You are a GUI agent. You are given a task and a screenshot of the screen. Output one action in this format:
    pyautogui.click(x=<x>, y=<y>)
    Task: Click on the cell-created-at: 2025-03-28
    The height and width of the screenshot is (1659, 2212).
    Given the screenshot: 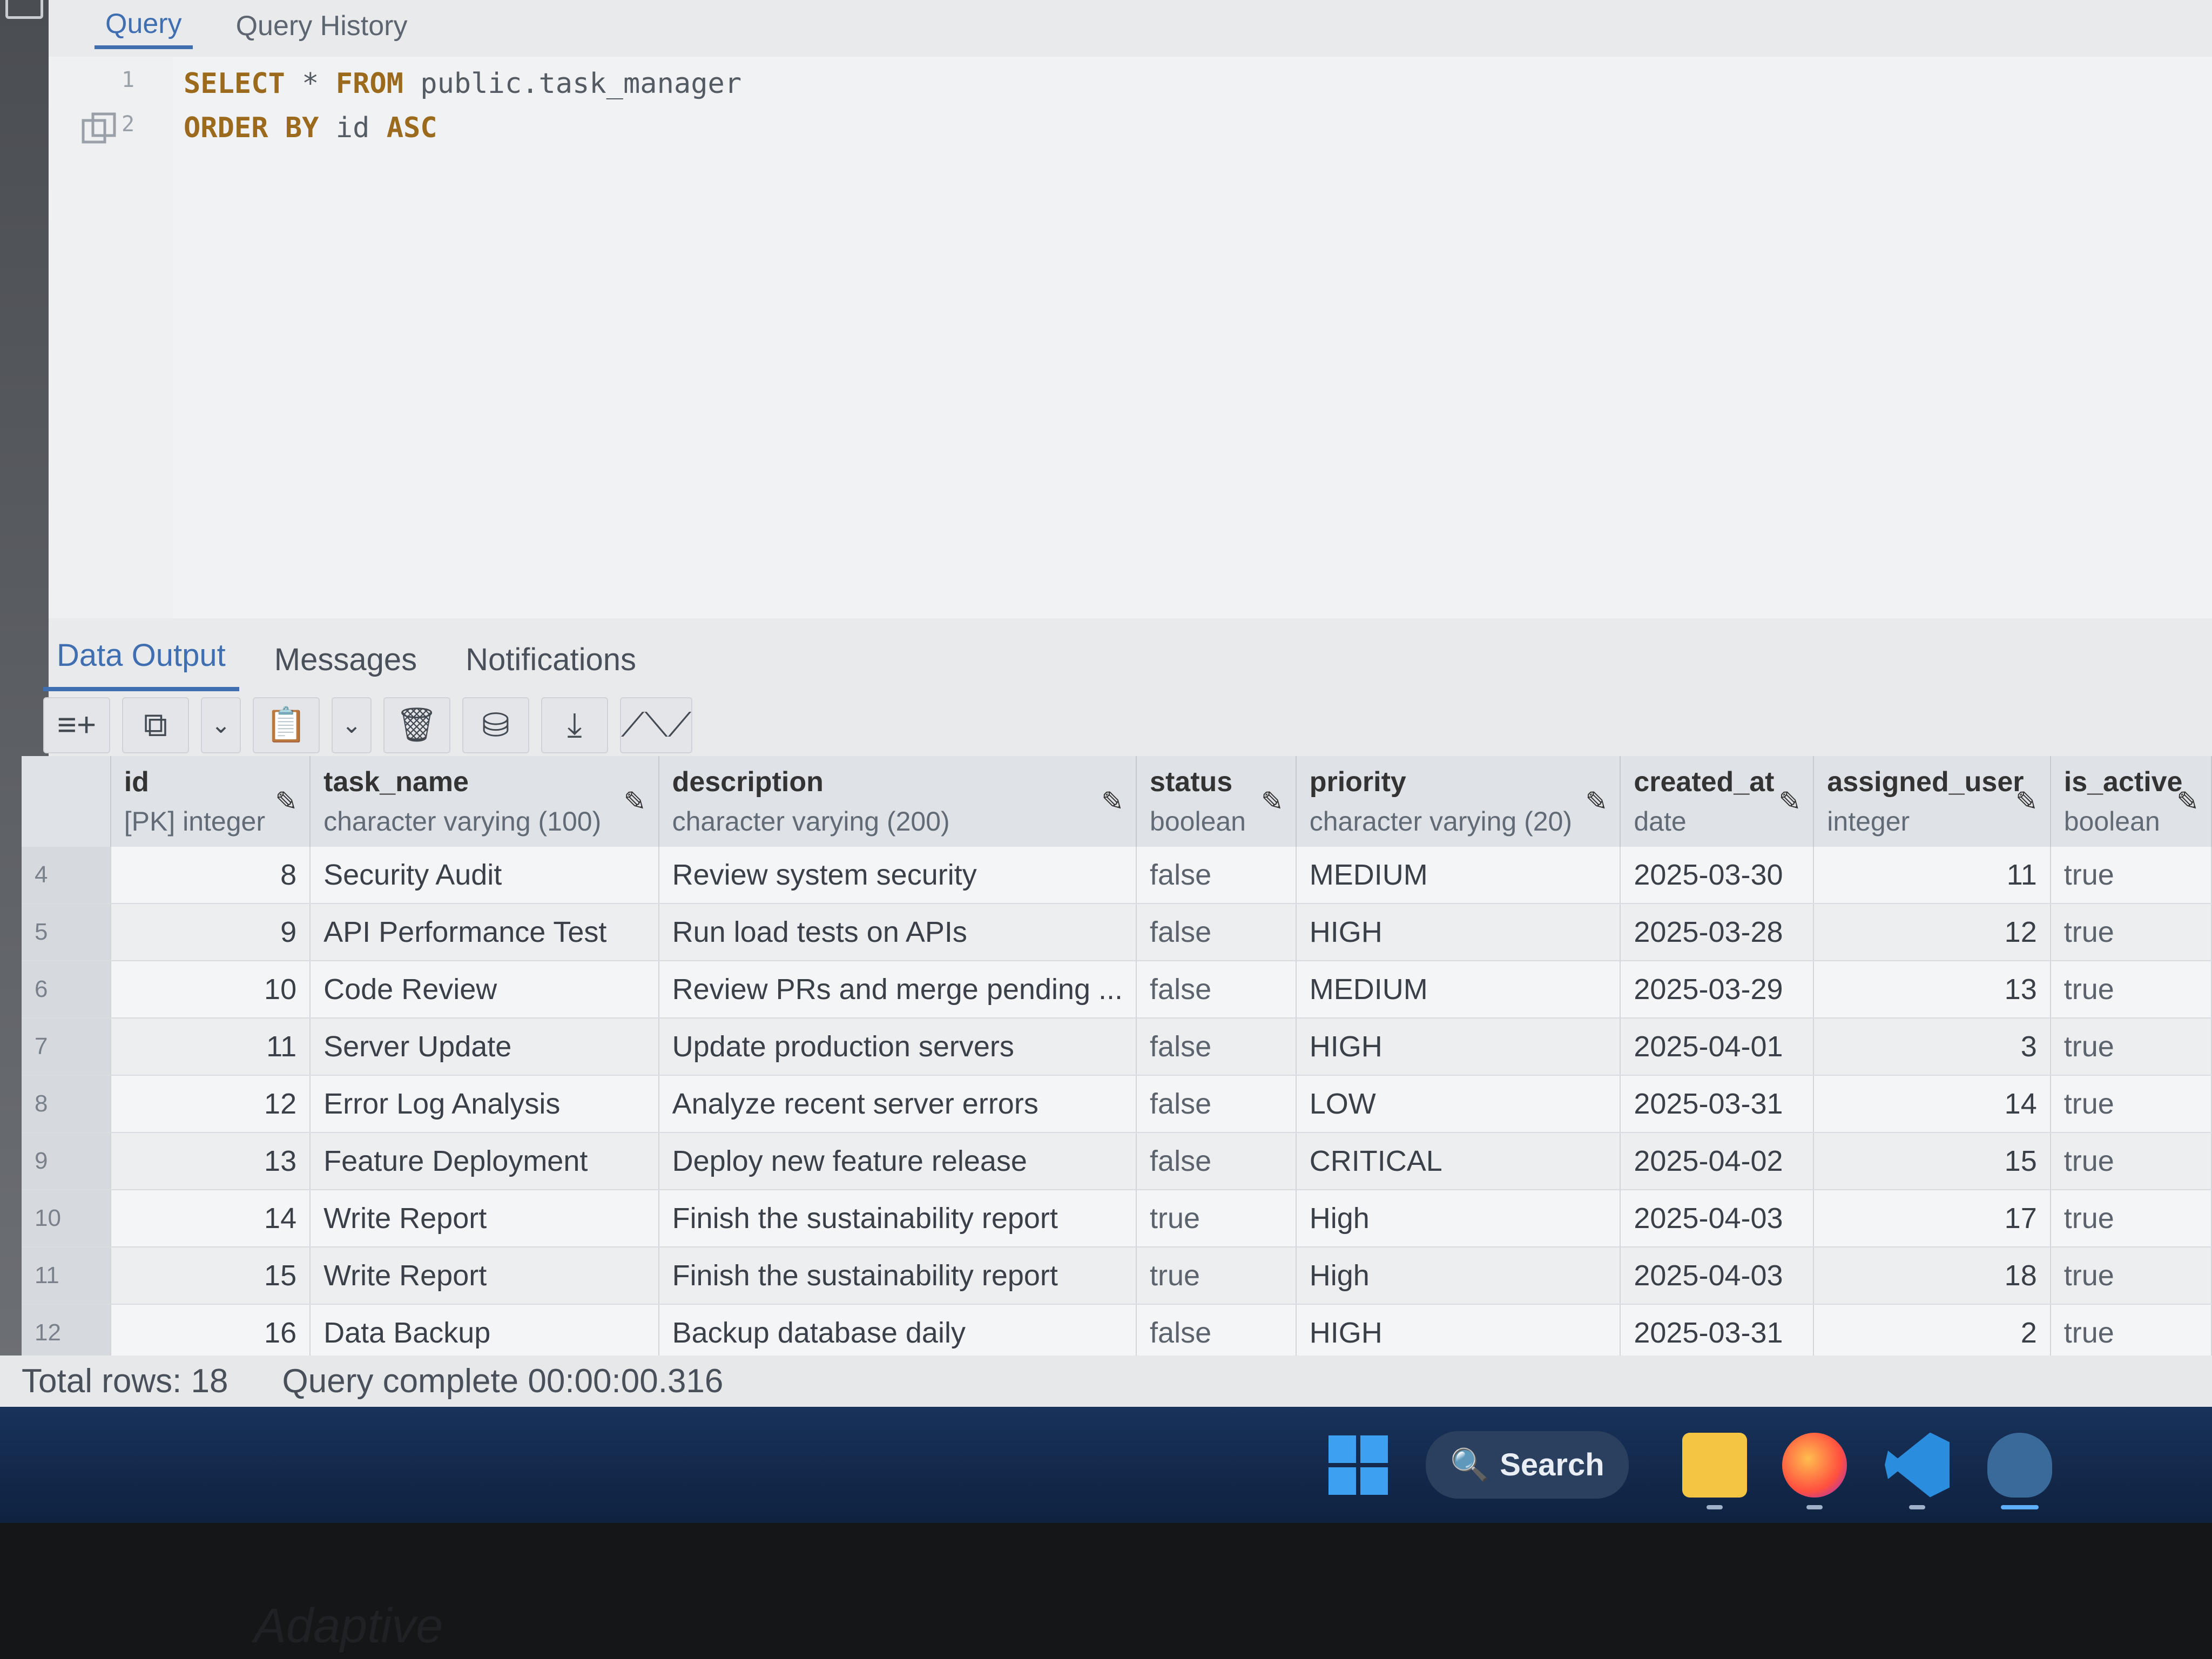 What is the action you would take?
    pyautogui.click(x=1717, y=932)
    